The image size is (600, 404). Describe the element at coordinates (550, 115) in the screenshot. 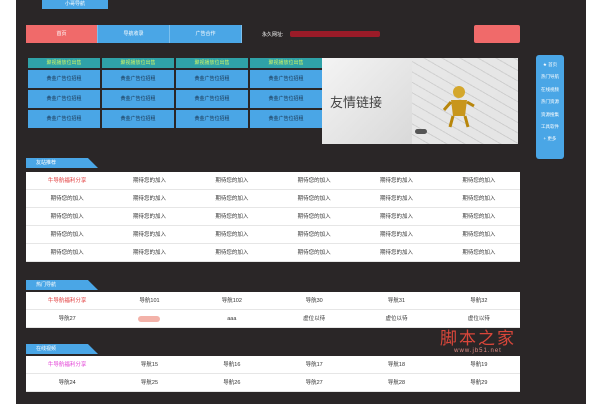

I see `right-nav-item: 资源搜集` at that location.